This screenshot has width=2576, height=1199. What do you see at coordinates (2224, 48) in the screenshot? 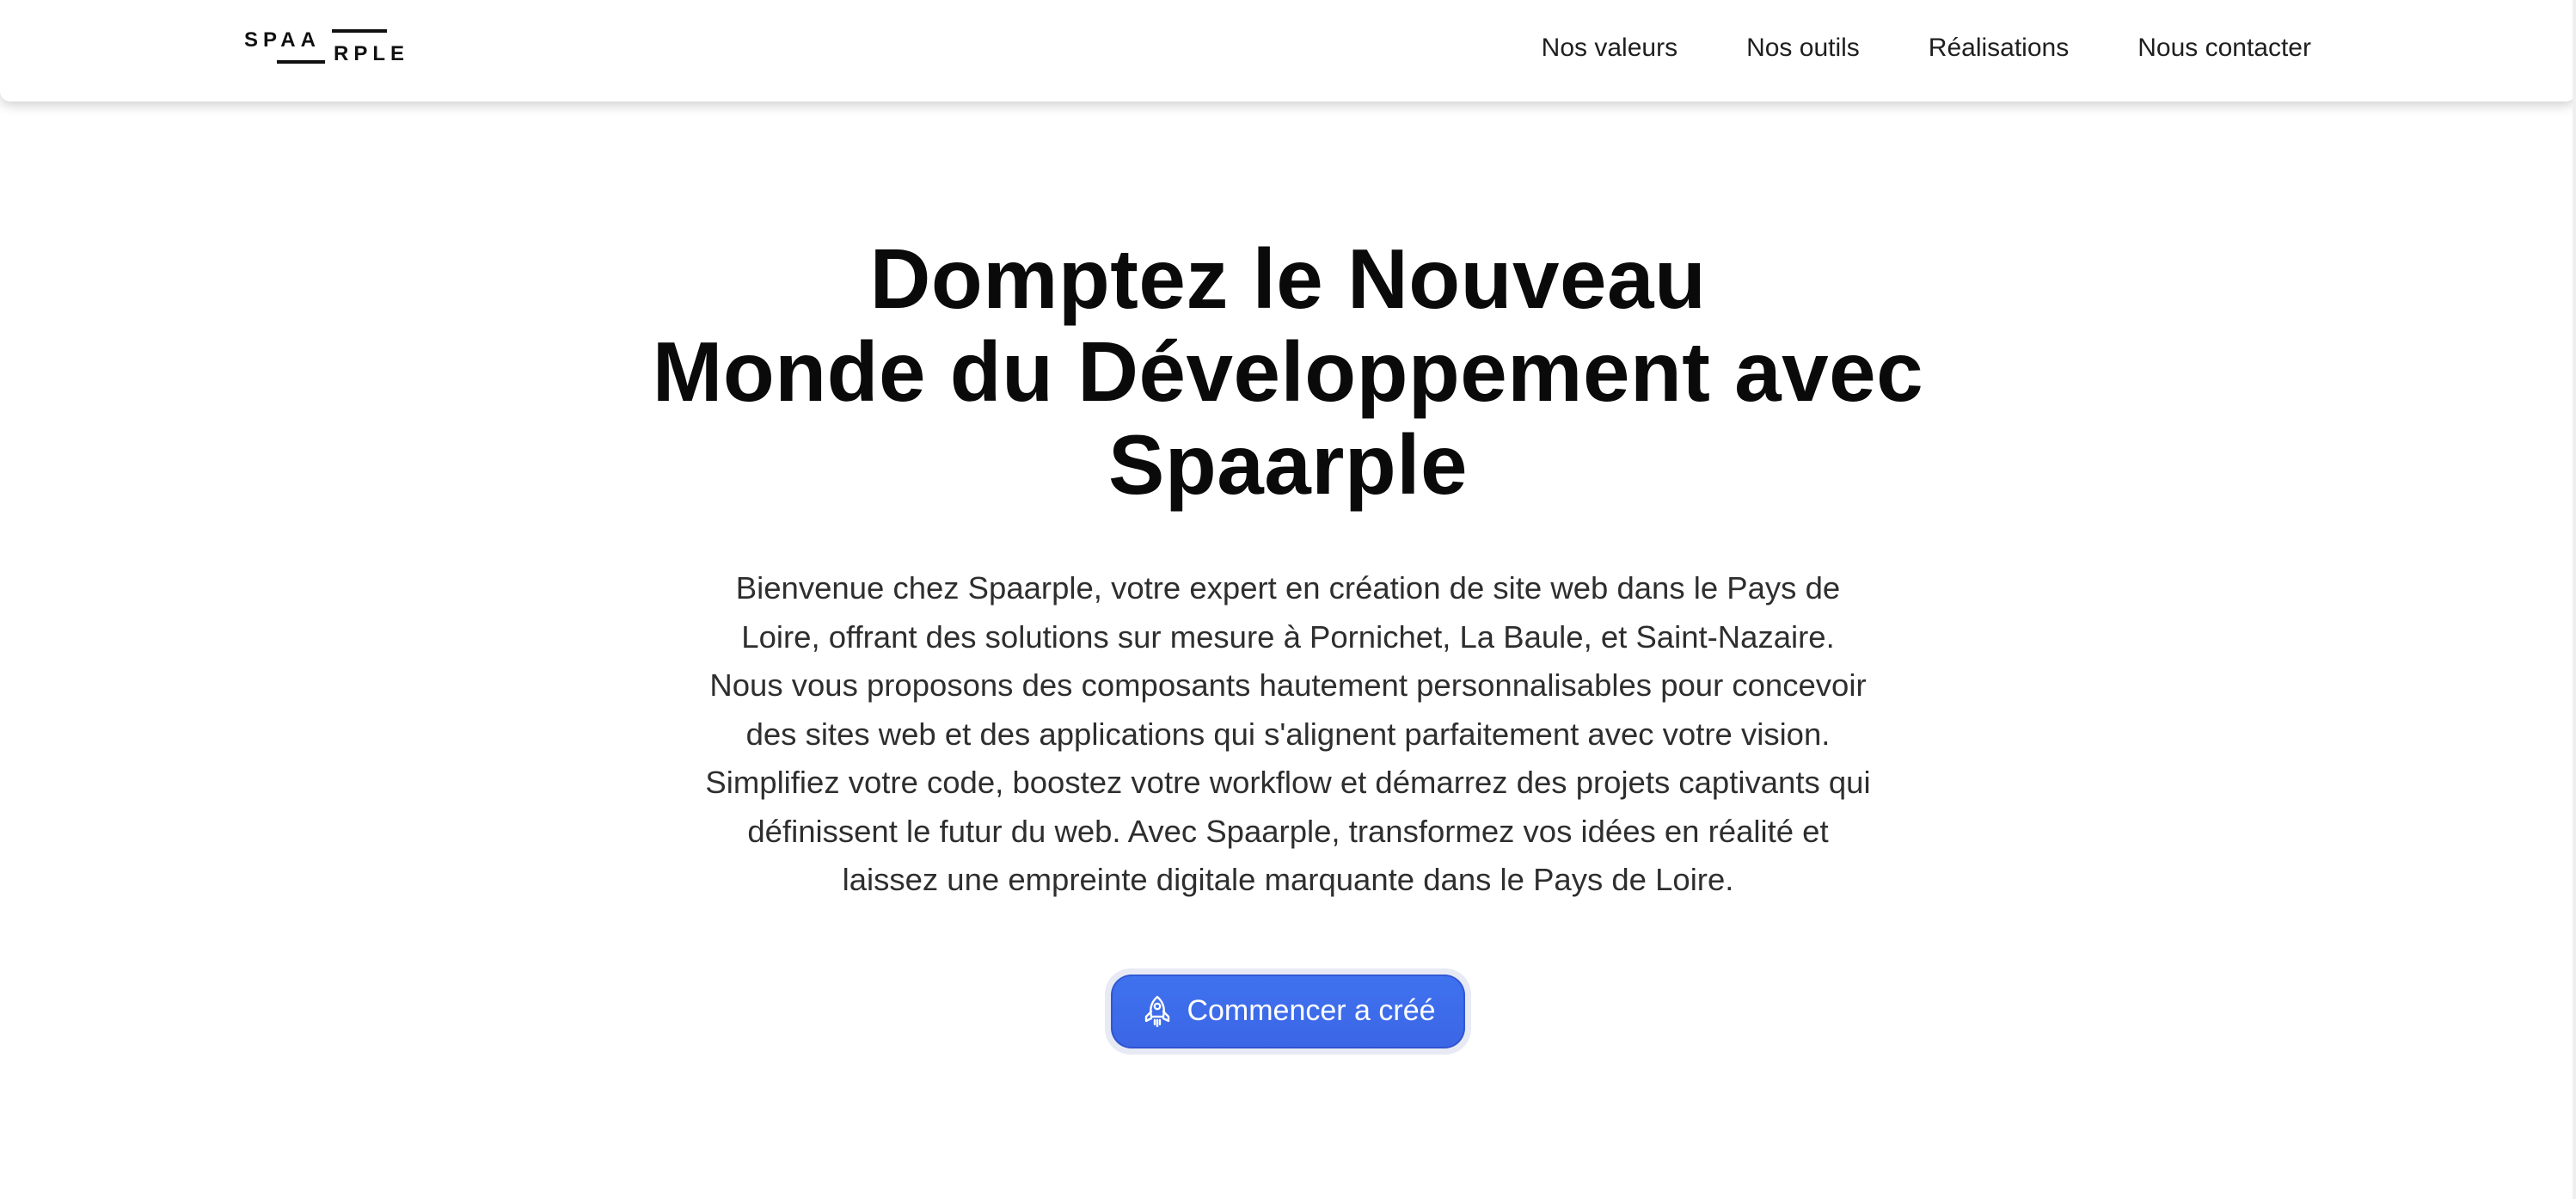
I see `nav-item-nous-contacter: Nous contacter` at bounding box center [2224, 48].